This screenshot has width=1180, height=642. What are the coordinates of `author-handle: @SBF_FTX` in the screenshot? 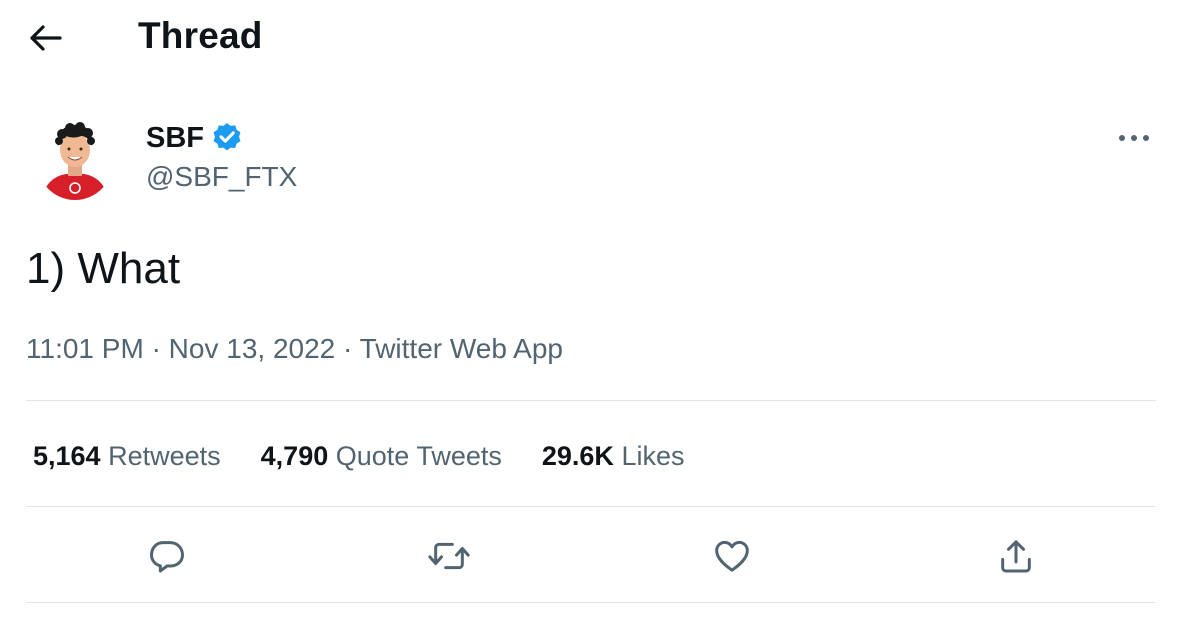 It's located at (221, 177).